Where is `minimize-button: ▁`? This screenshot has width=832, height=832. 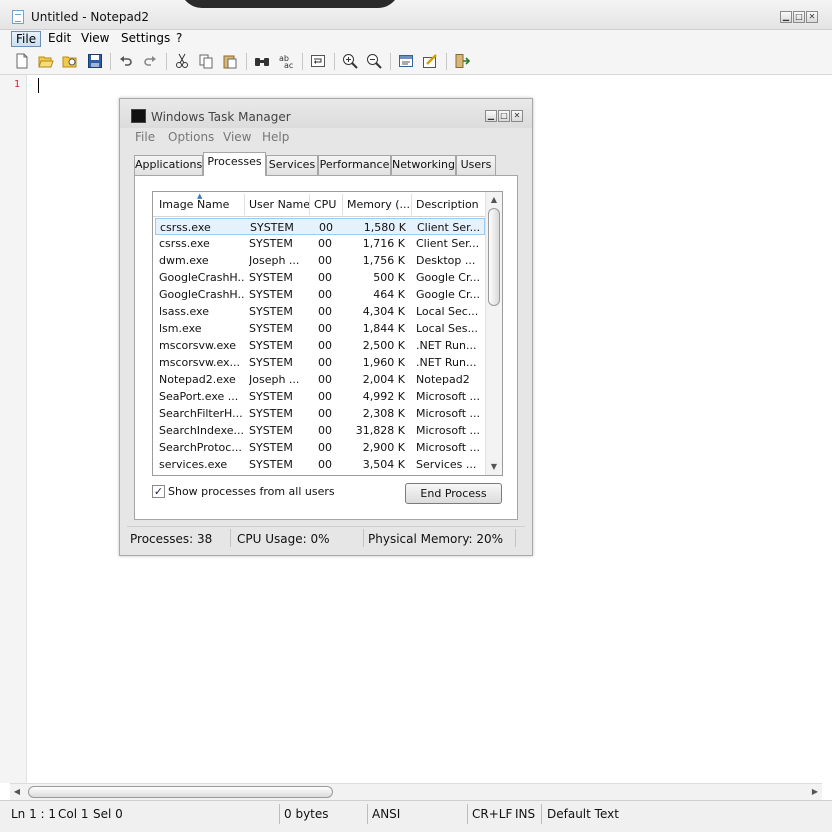
minimize-button: ▁ is located at coordinates (786, 17).